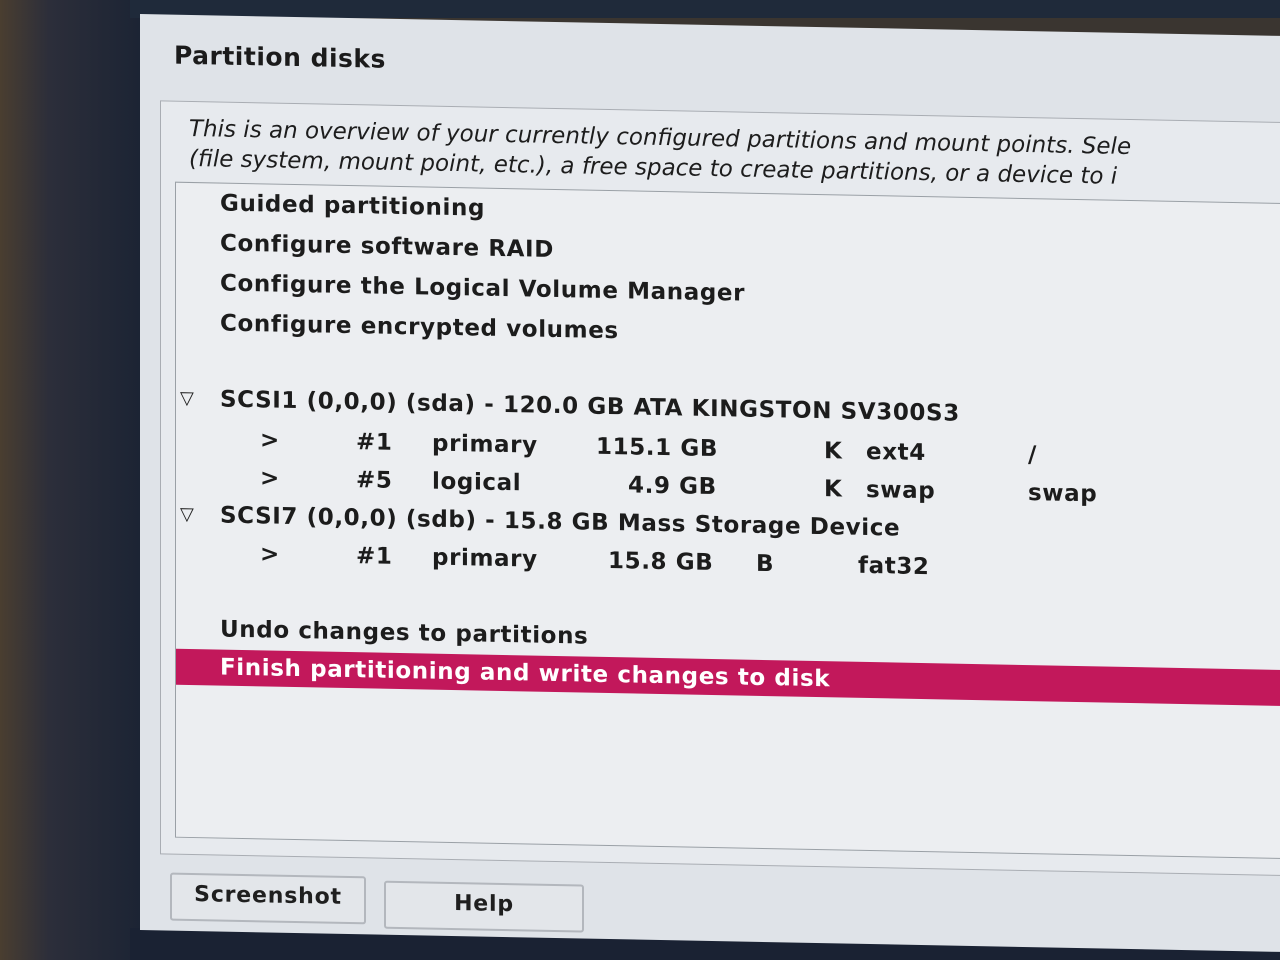  I want to click on menu-item-label: Undo changes to partitions, so click(404, 633).